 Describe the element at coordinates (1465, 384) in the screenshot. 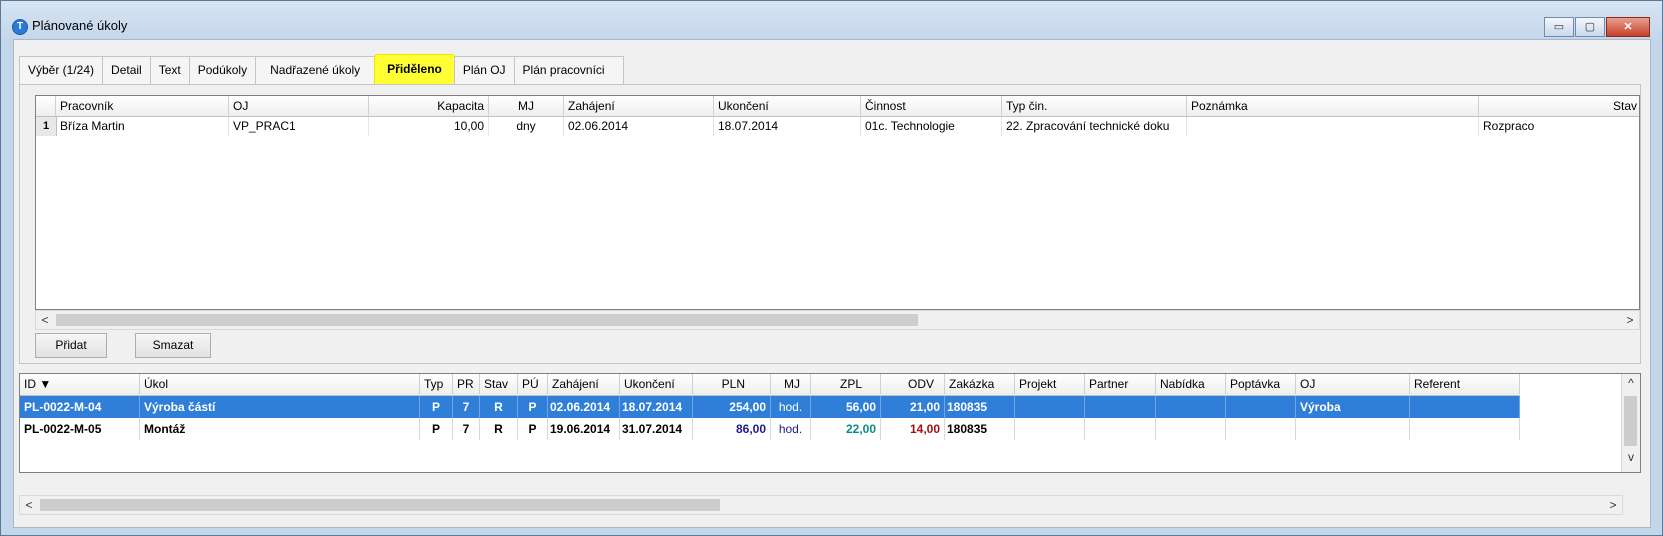

I see `col-referent: Referent` at that location.